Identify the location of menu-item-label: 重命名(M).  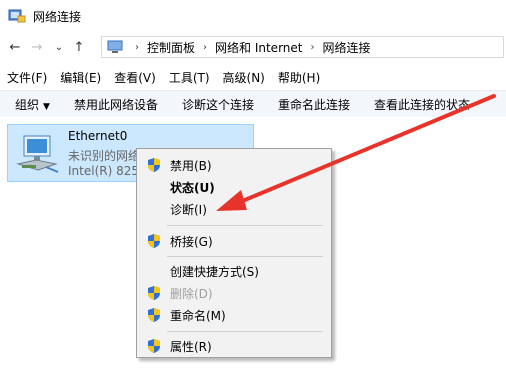
(198, 315).